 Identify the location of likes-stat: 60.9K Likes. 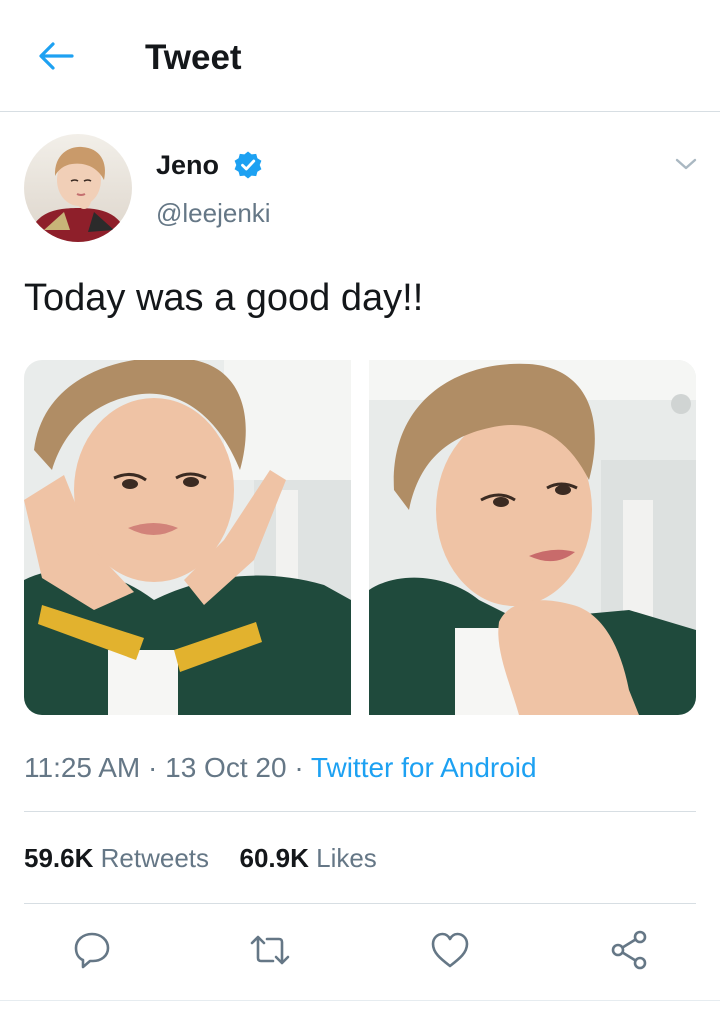
(307, 858).